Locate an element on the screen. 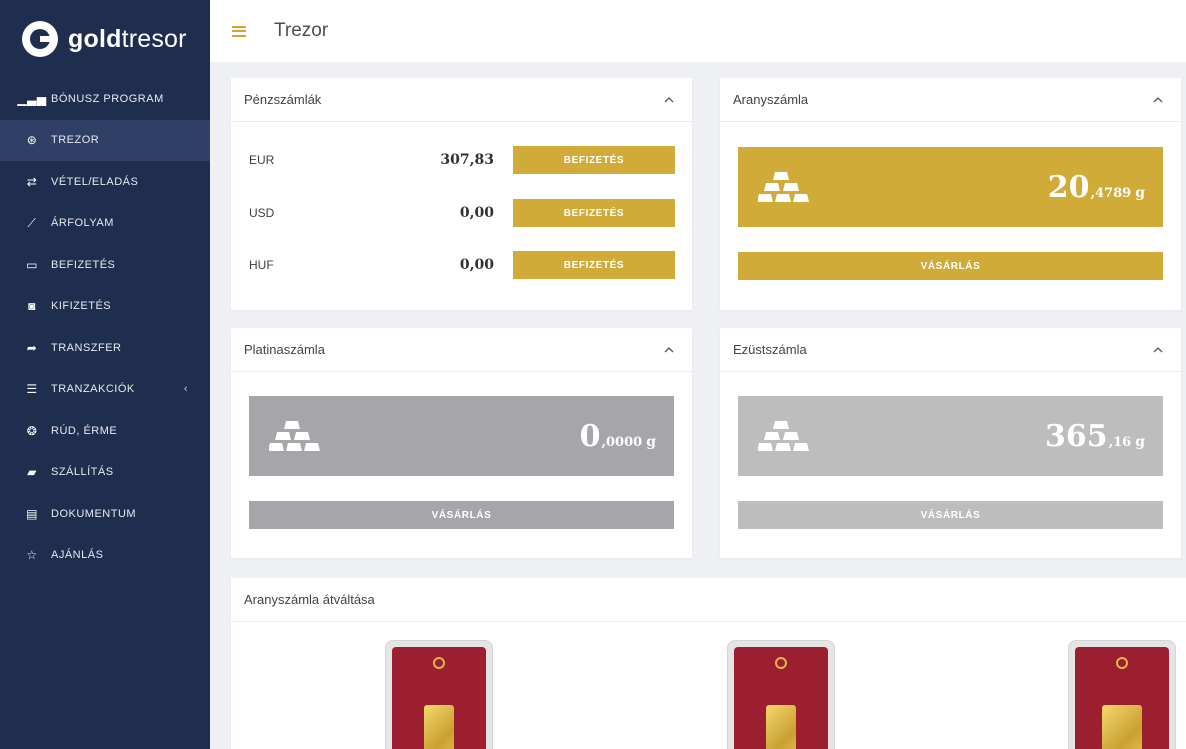  sidebar-item-trezor: ⊛ TREZOR is located at coordinates (105, 140).